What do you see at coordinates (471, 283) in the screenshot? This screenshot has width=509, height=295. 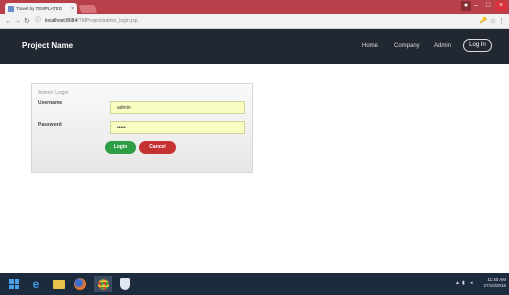 I see `speaker-icon: ◂` at bounding box center [471, 283].